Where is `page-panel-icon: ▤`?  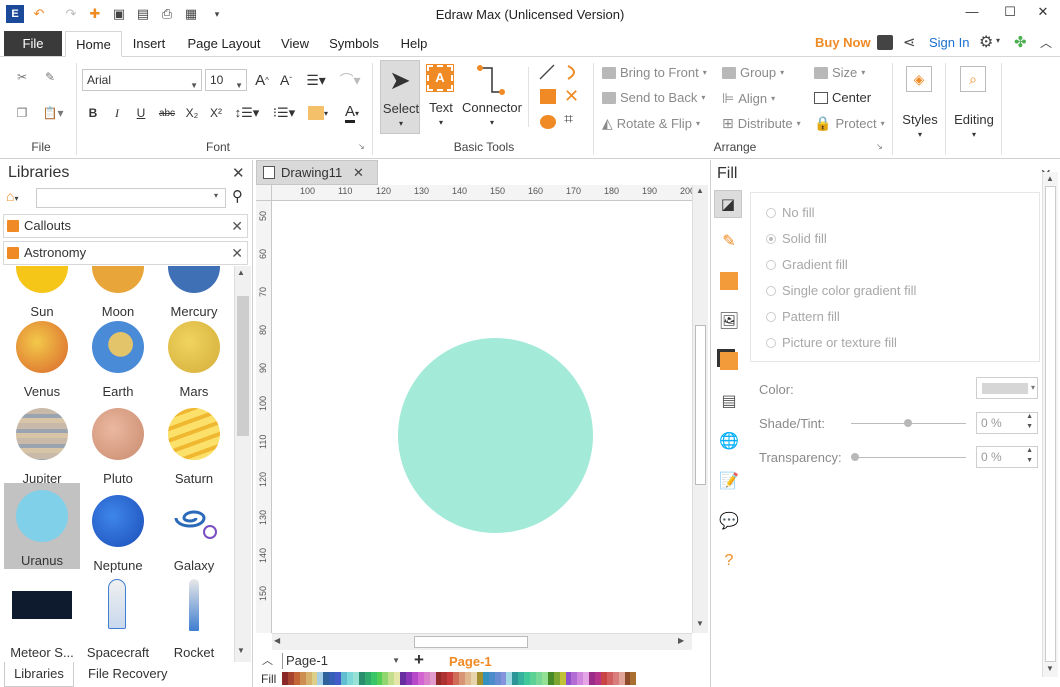
page-panel-icon: ▤ is located at coordinates (729, 401).